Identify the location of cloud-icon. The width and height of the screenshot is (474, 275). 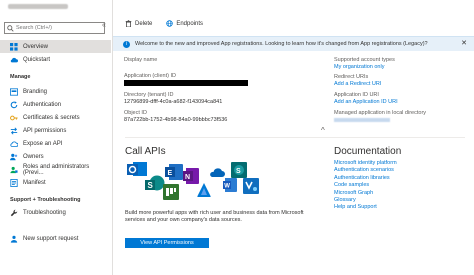
(14, 59).